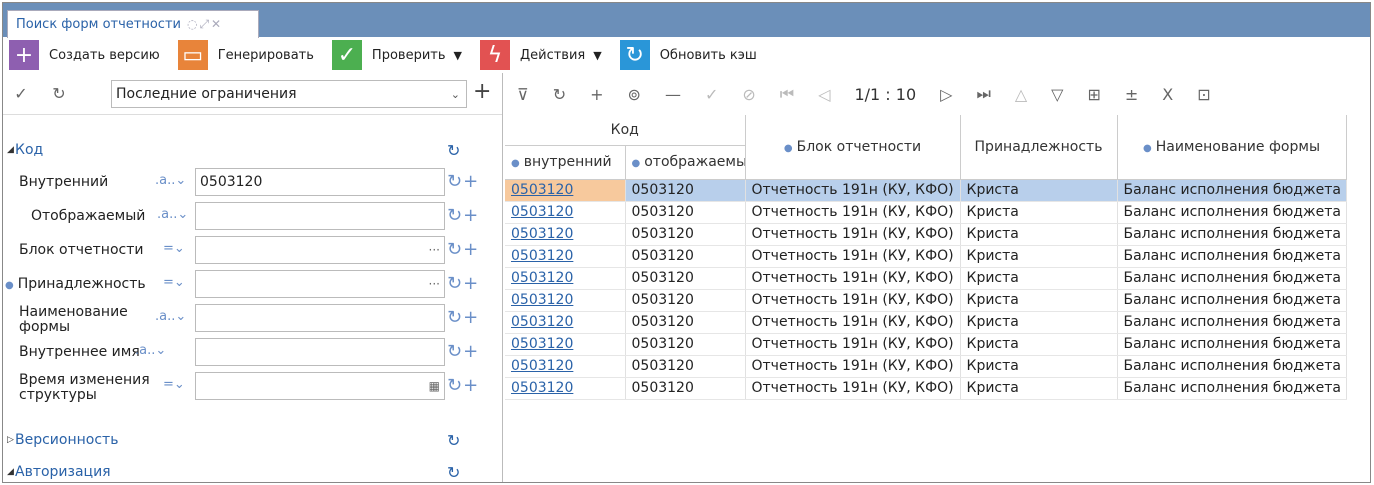 The height and width of the screenshot is (485, 1374). What do you see at coordinates (1167, 94) in the screenshot?
I see `export-excel-icon: X` at bounding box center [1167, 94].